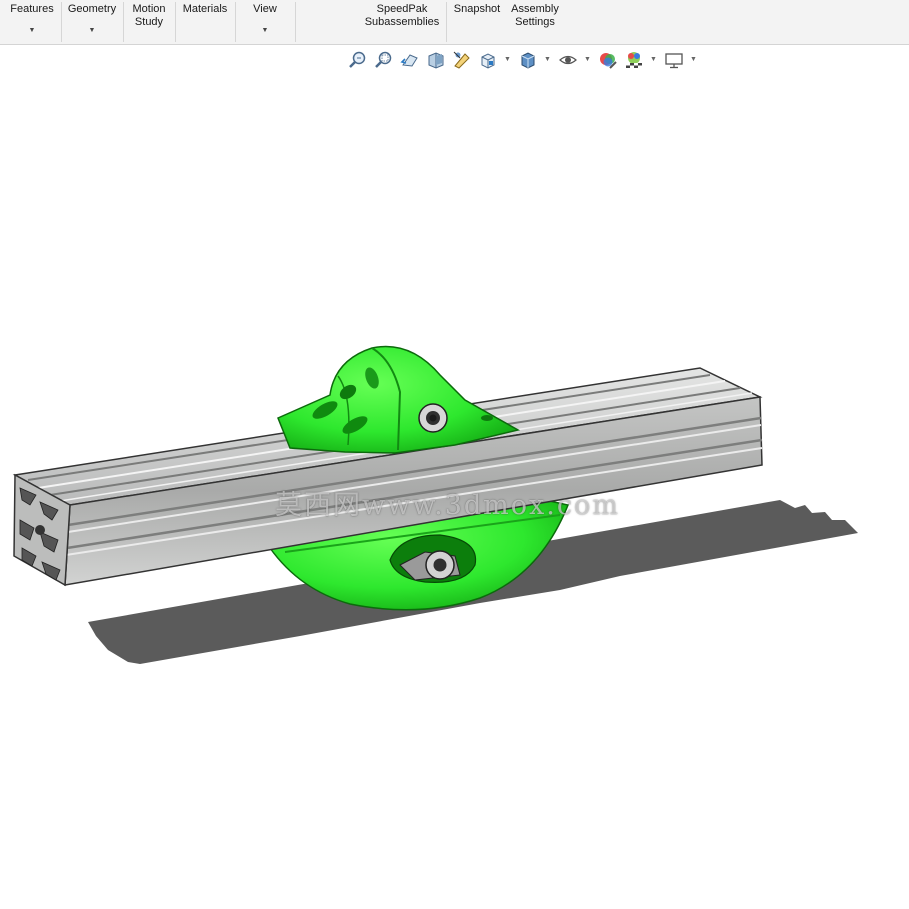  What do you see at coordinates (32, 22) in the screenshot?
I see `features-button: Features ▼` at bounding box center [32, 22].